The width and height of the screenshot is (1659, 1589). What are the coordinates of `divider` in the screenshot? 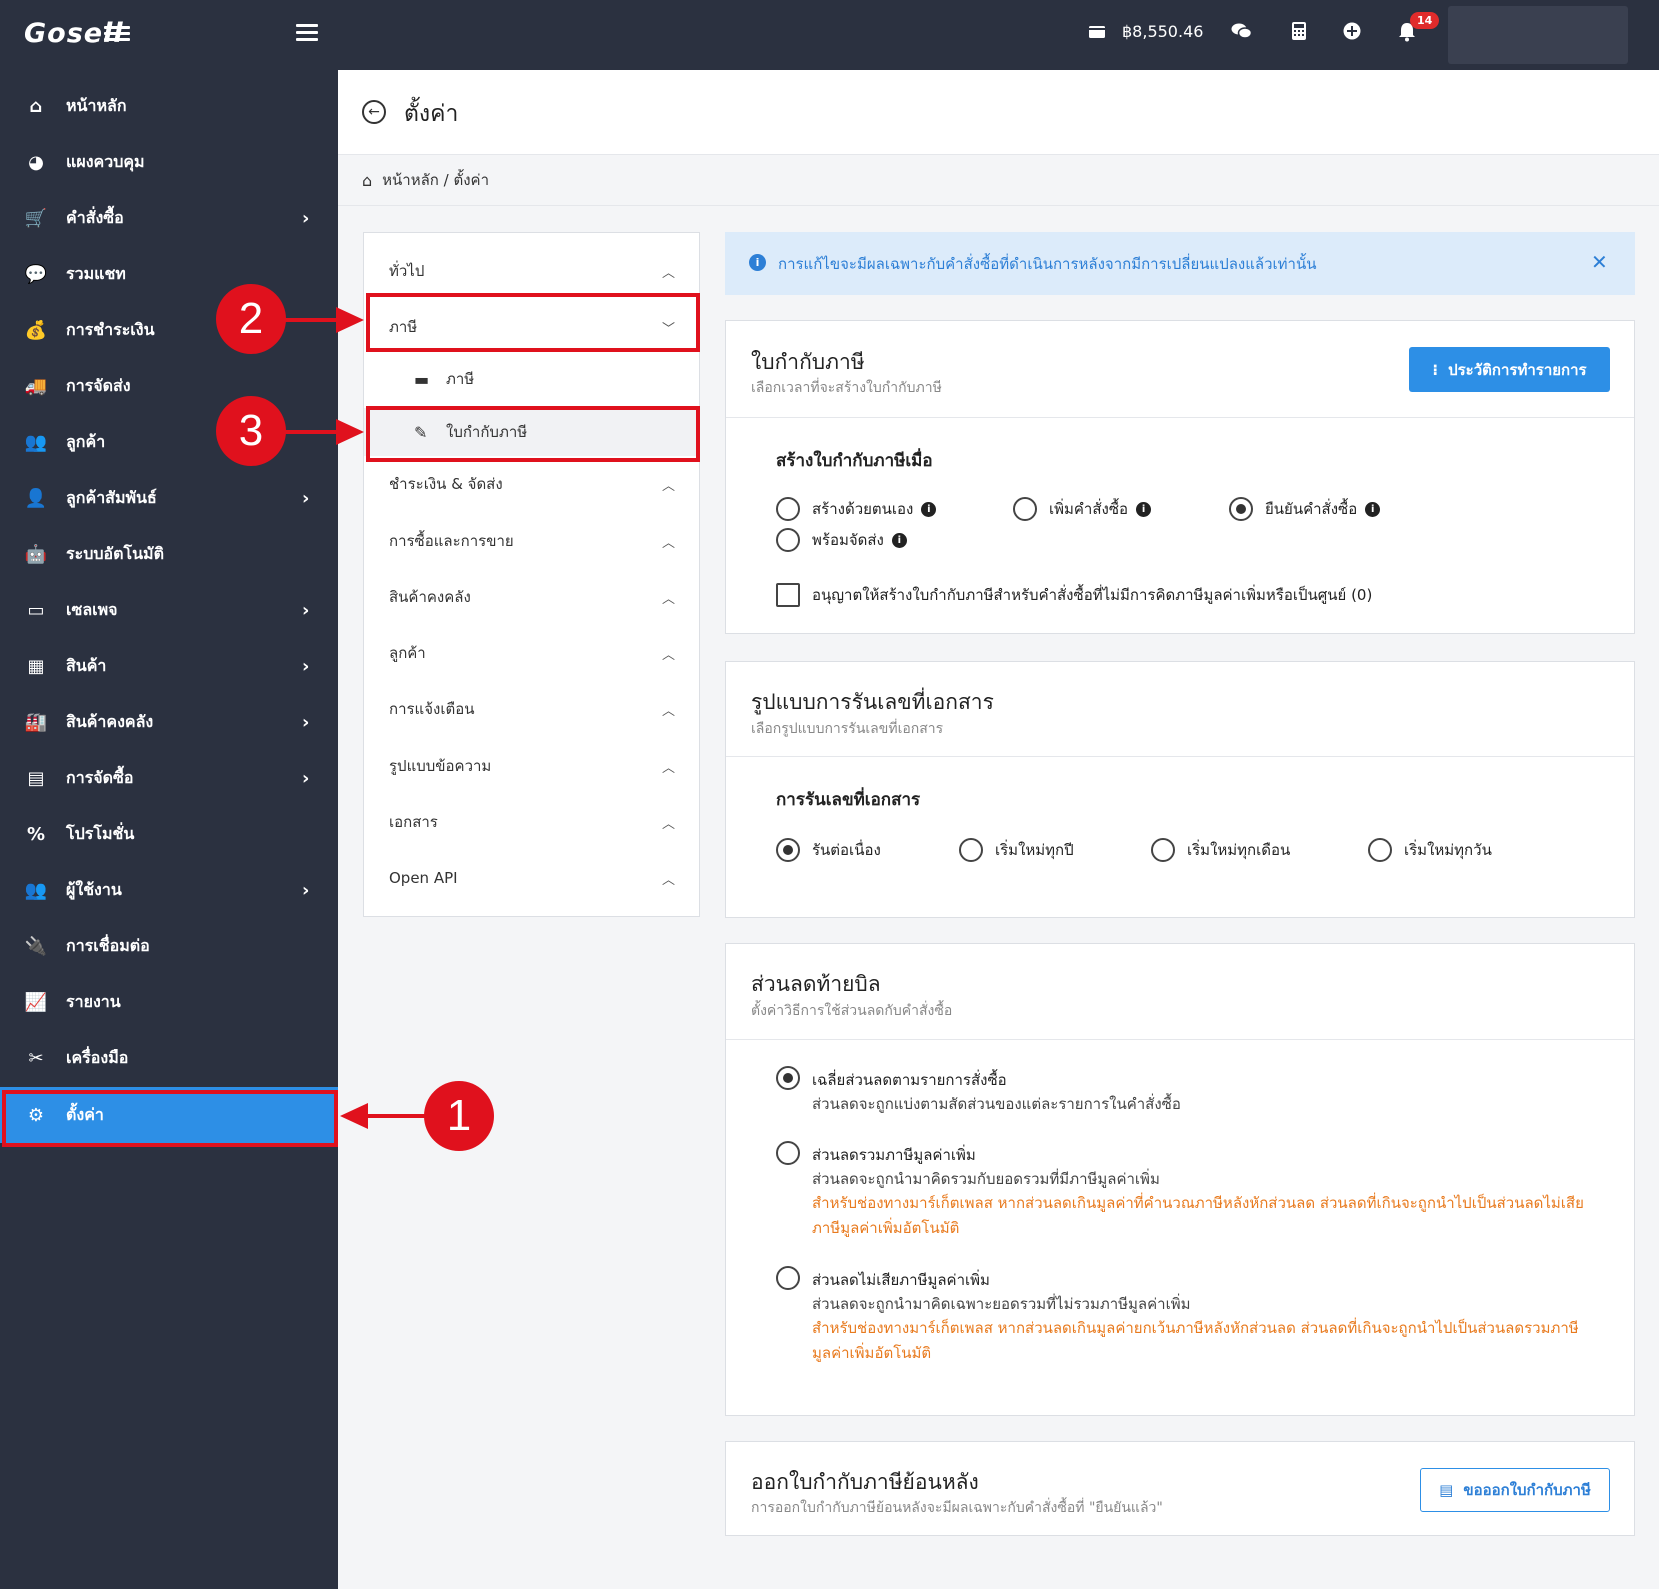 It's located at (1180, 756).